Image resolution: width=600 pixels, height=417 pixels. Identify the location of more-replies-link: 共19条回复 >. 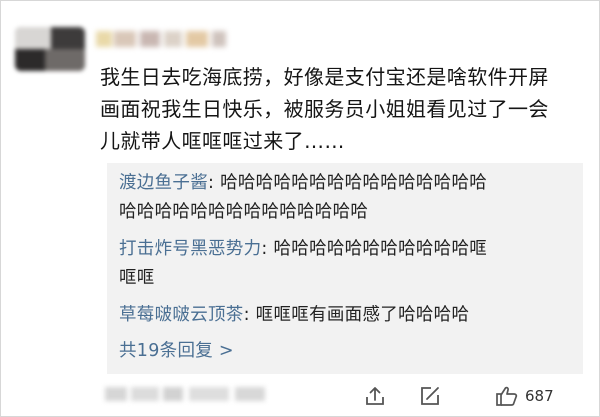
(176, 351).